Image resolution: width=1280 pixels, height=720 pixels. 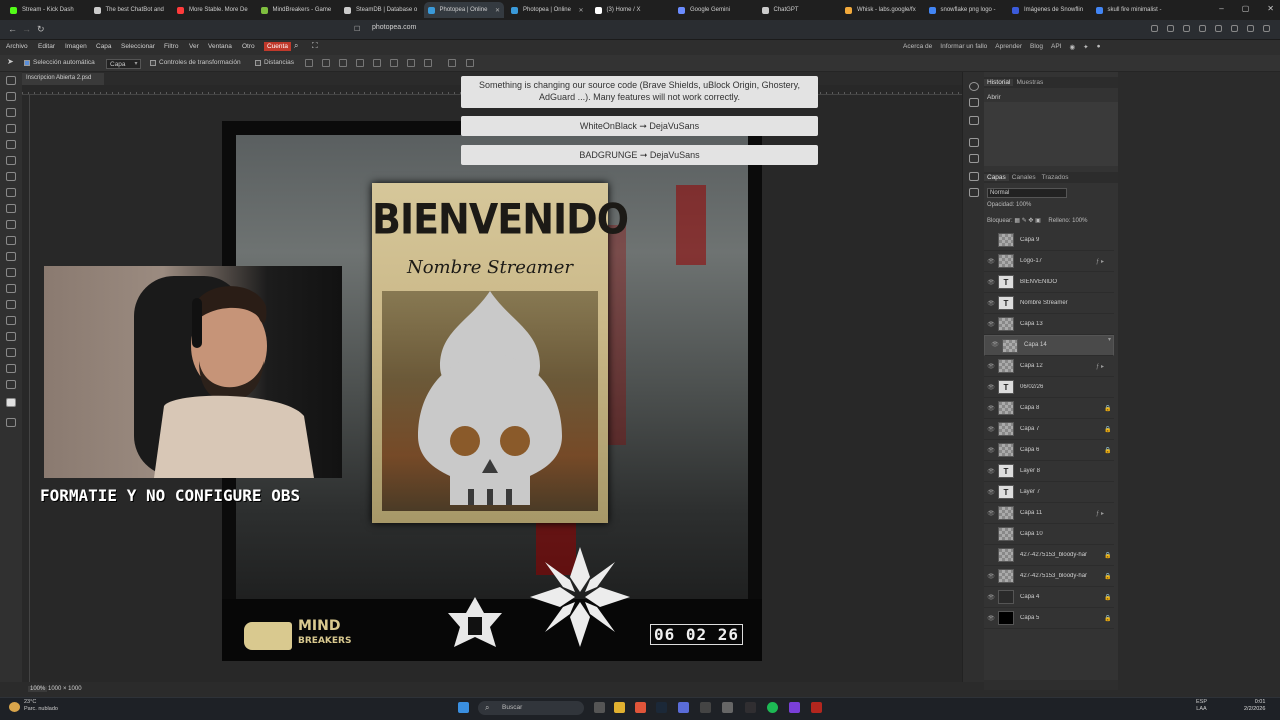 I want to click on lasso-tool-icon, so click(x=11, y=112).